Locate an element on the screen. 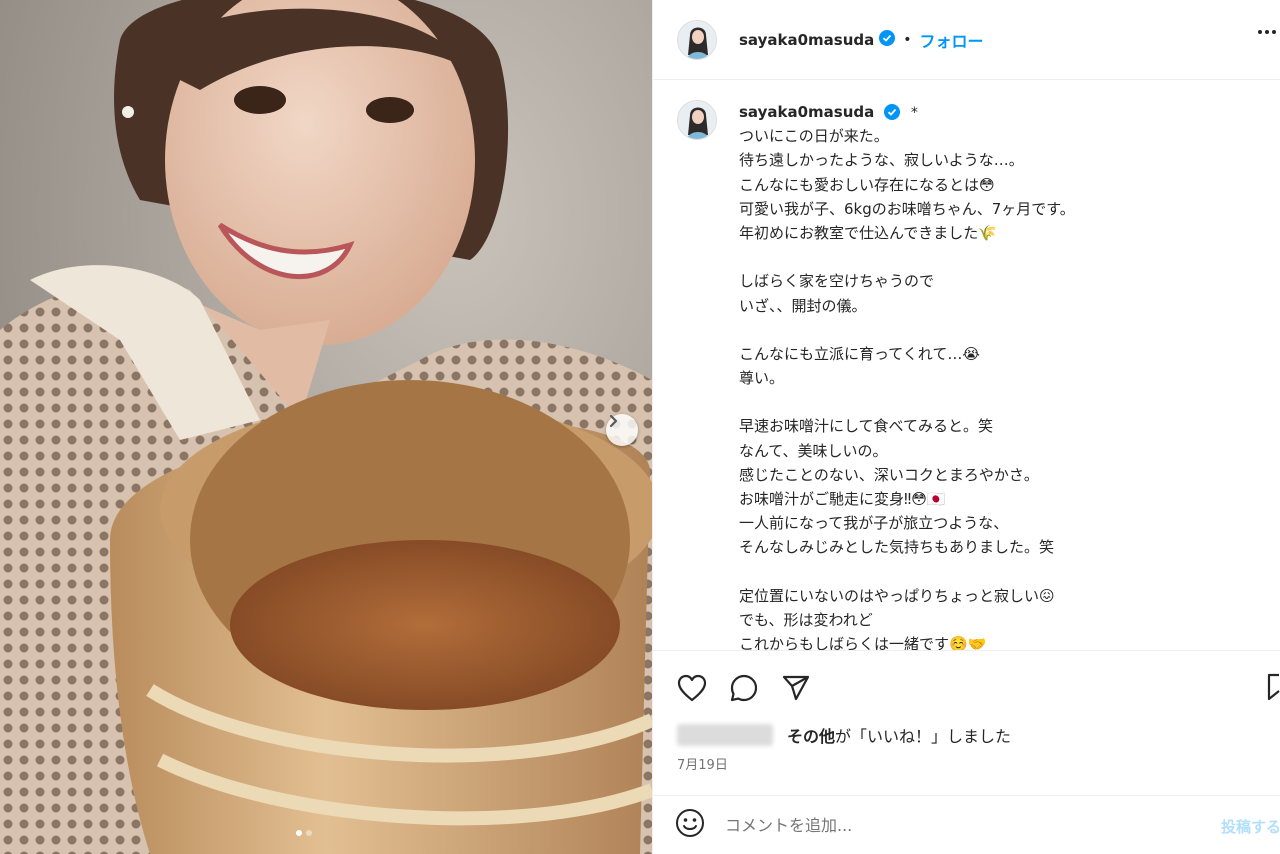 The height and width of the screenshot is (854, 1280). comment-input is located at coordinates (960, 825).